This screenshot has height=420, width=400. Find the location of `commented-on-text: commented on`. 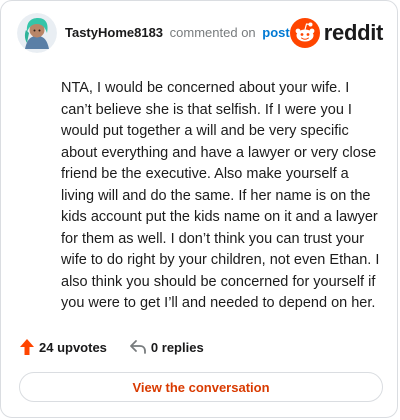

commented-on-text: commented on is located at coordinates (212, 32).